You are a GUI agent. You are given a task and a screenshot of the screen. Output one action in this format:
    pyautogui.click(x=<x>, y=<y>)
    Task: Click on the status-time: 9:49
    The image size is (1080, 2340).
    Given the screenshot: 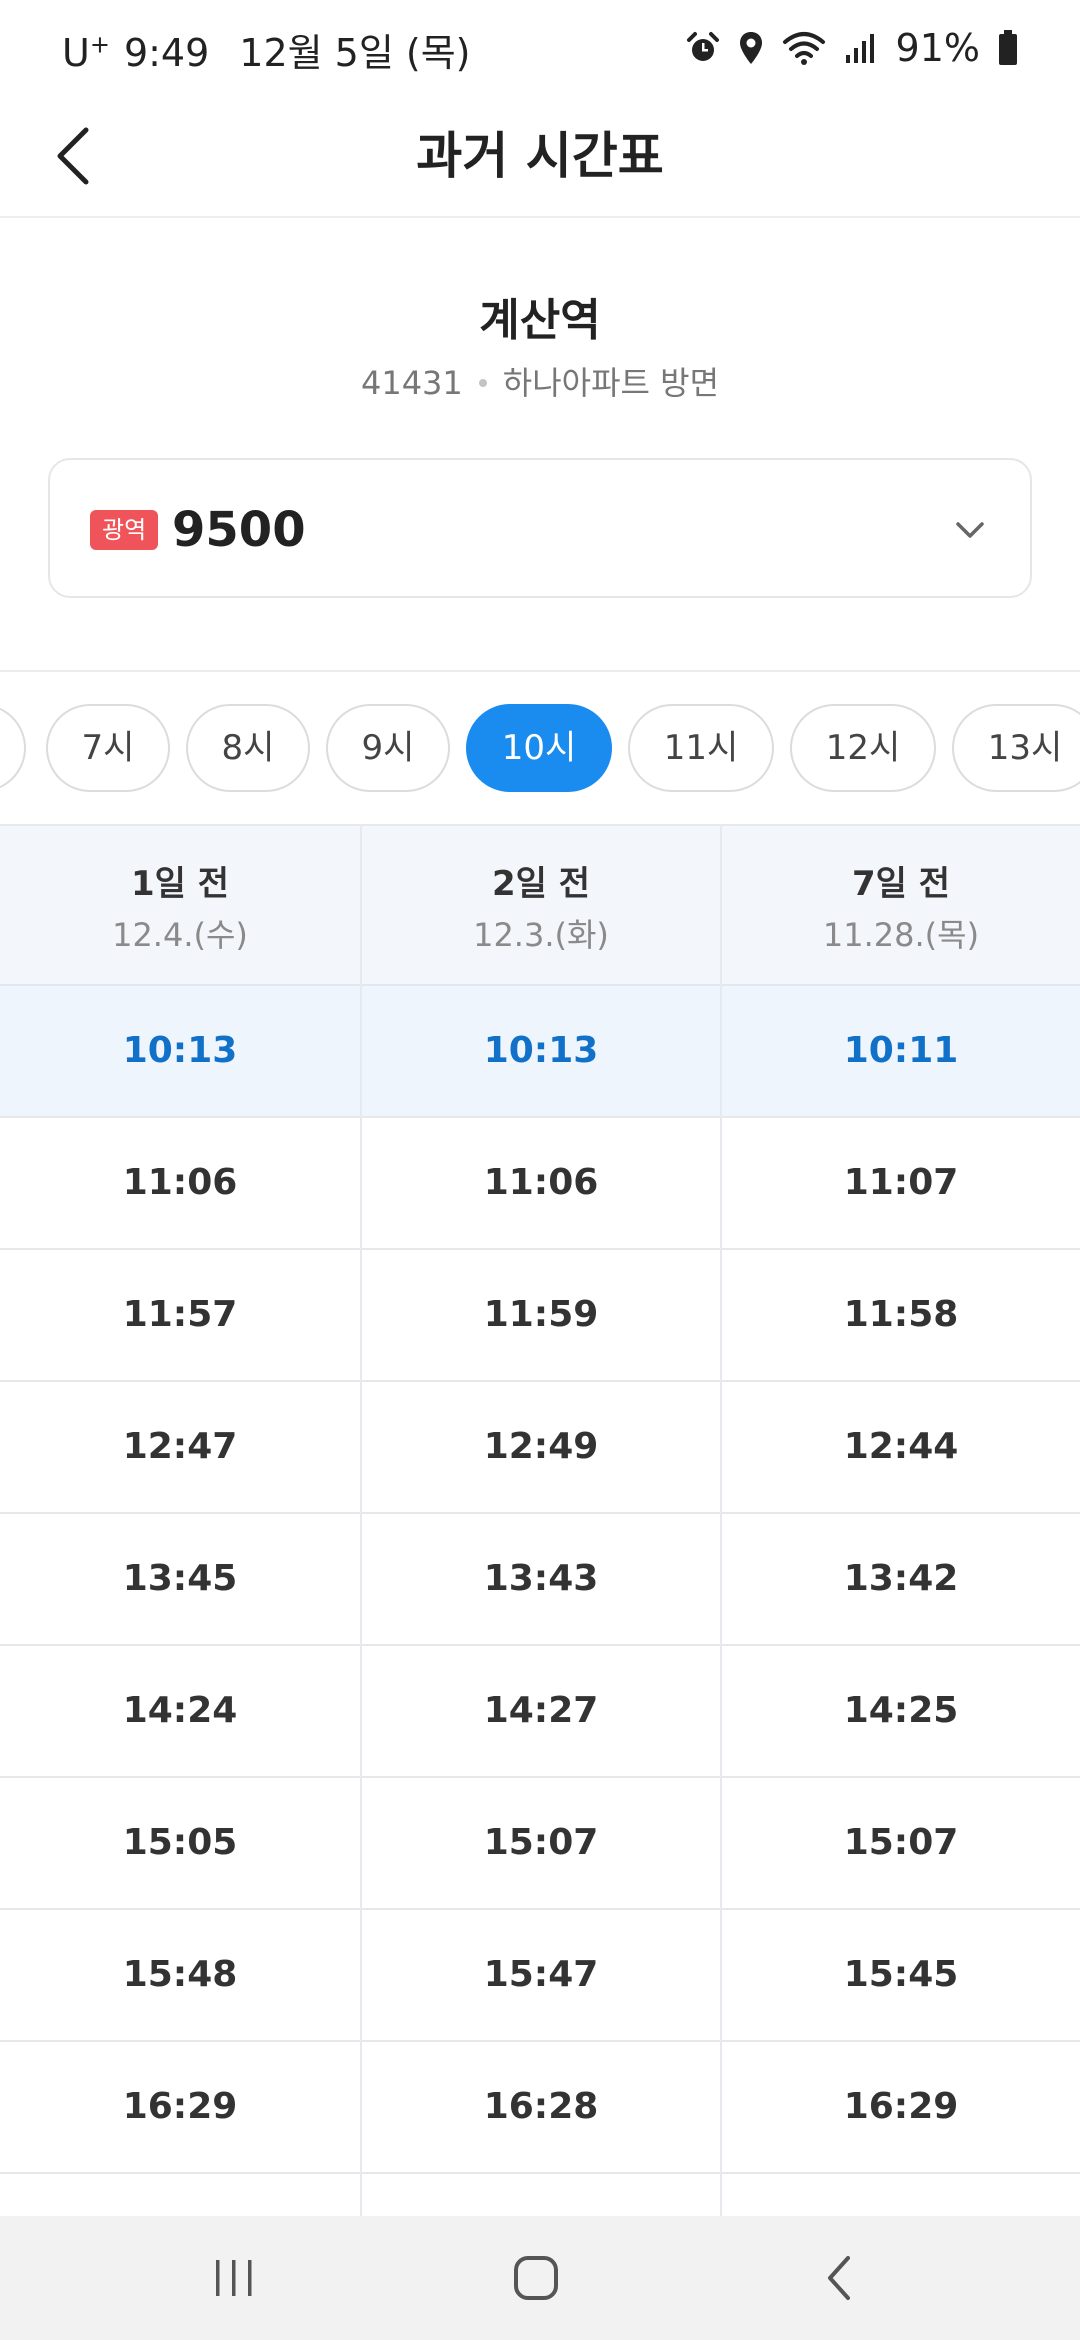 What is the action you would take?
    pyautogui.click(x=166, y=53)
    